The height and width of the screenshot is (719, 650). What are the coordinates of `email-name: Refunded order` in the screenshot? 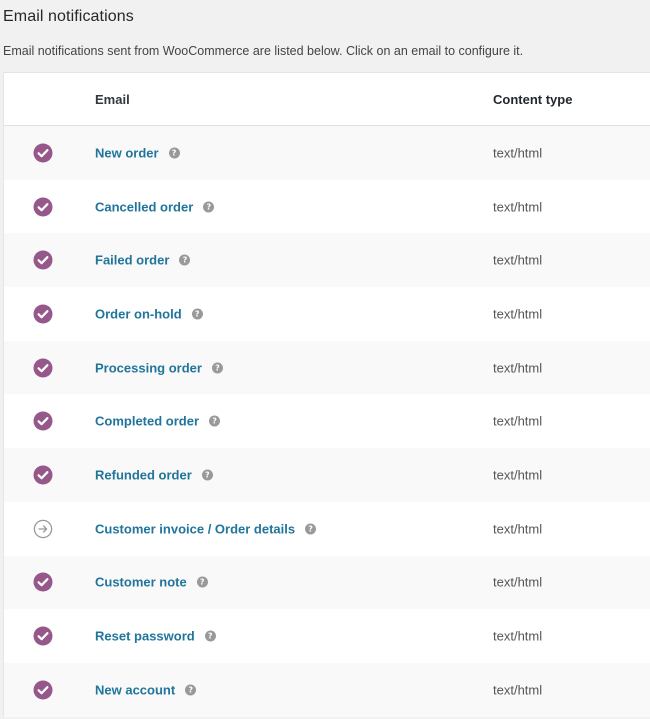 It's located at (143, 474).